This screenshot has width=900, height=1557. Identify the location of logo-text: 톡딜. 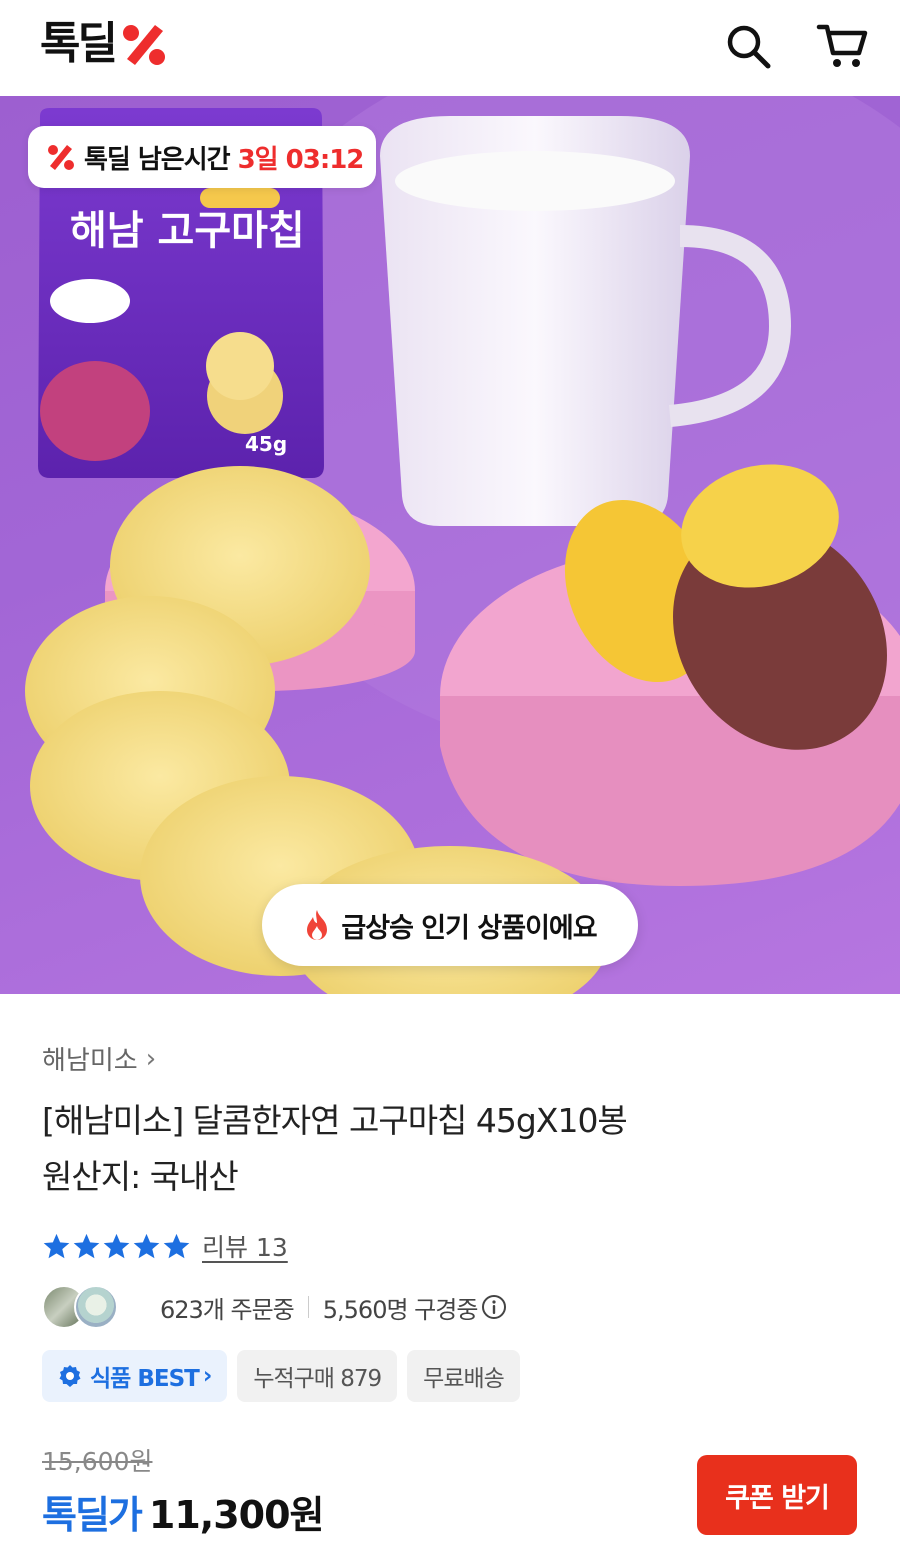
(79, 43).